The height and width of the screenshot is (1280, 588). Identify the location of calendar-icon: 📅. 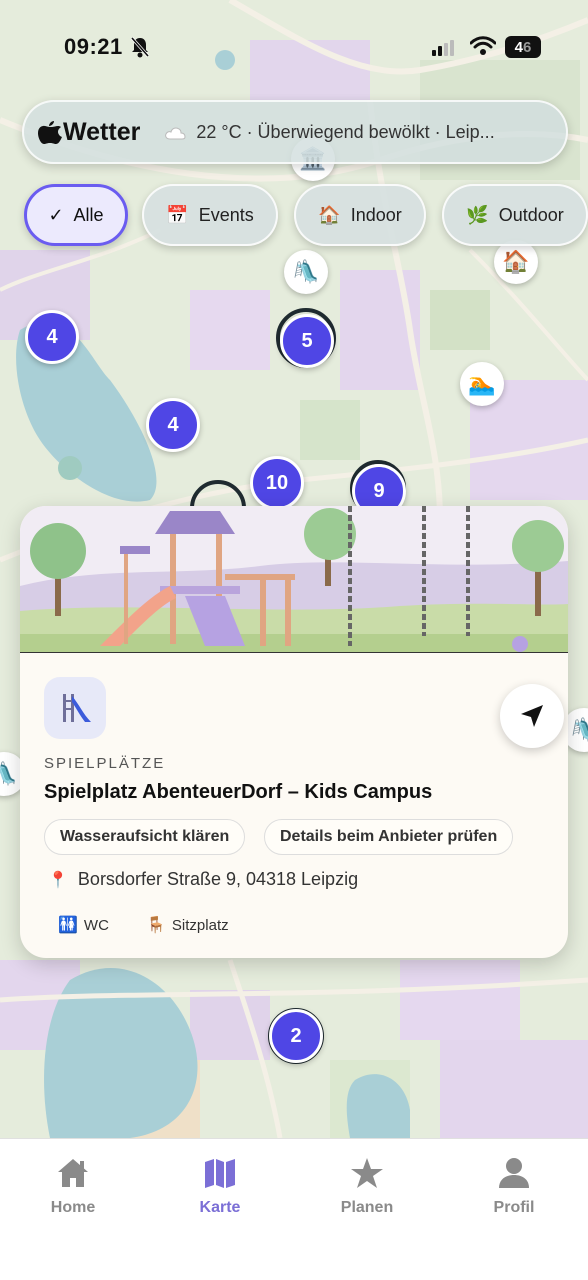
(177, 214).